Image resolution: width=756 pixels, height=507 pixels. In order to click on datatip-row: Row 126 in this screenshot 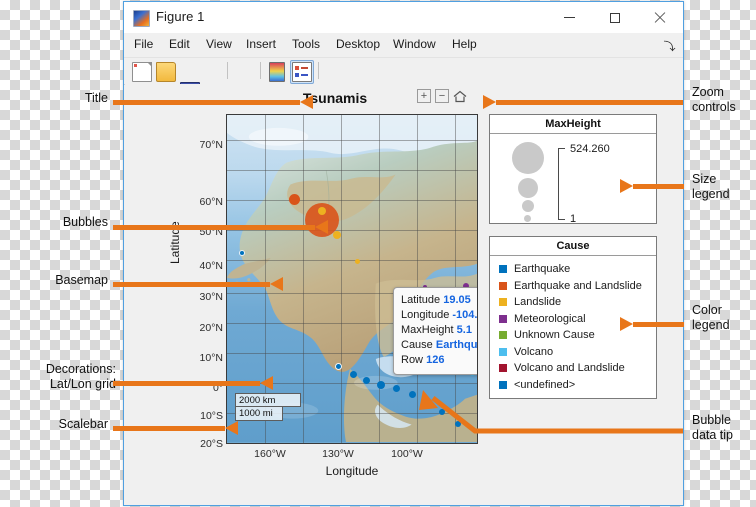, I will do `click(439, 360)`.